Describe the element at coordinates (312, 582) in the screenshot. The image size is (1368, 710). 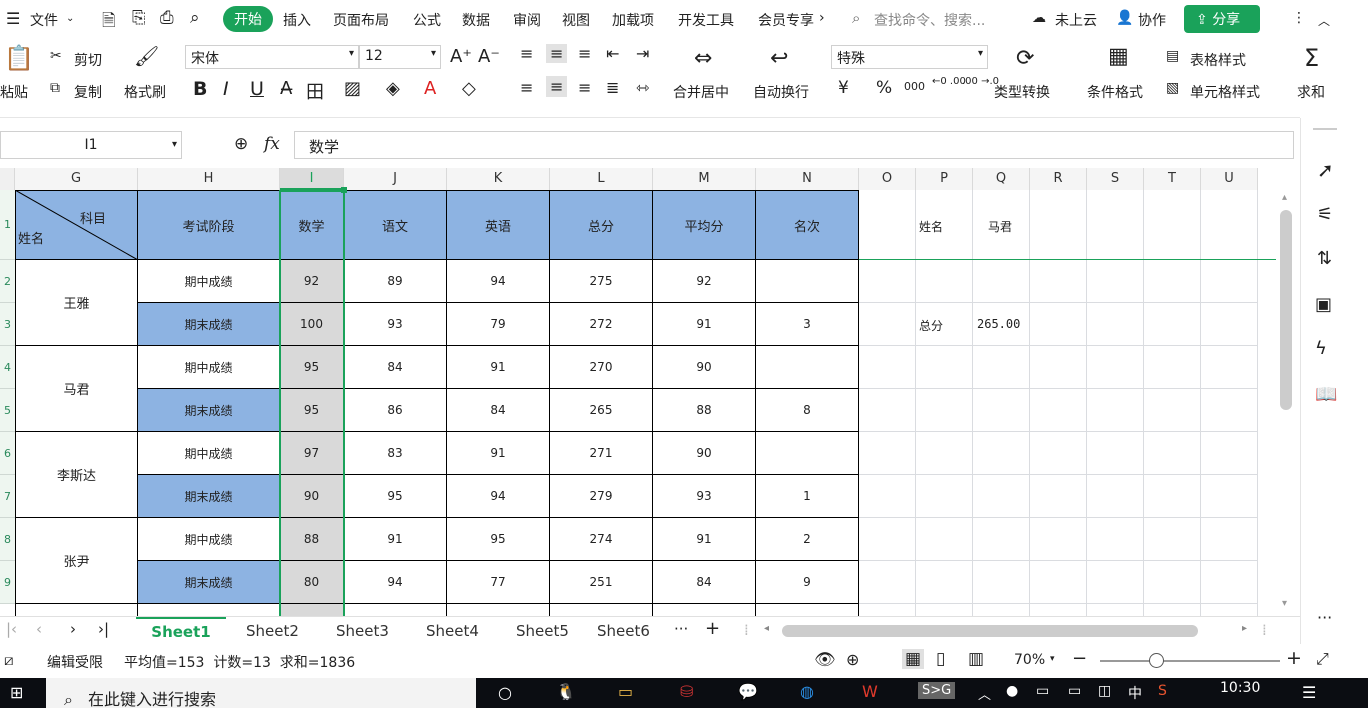
I see `score-cell: 80` at that location.